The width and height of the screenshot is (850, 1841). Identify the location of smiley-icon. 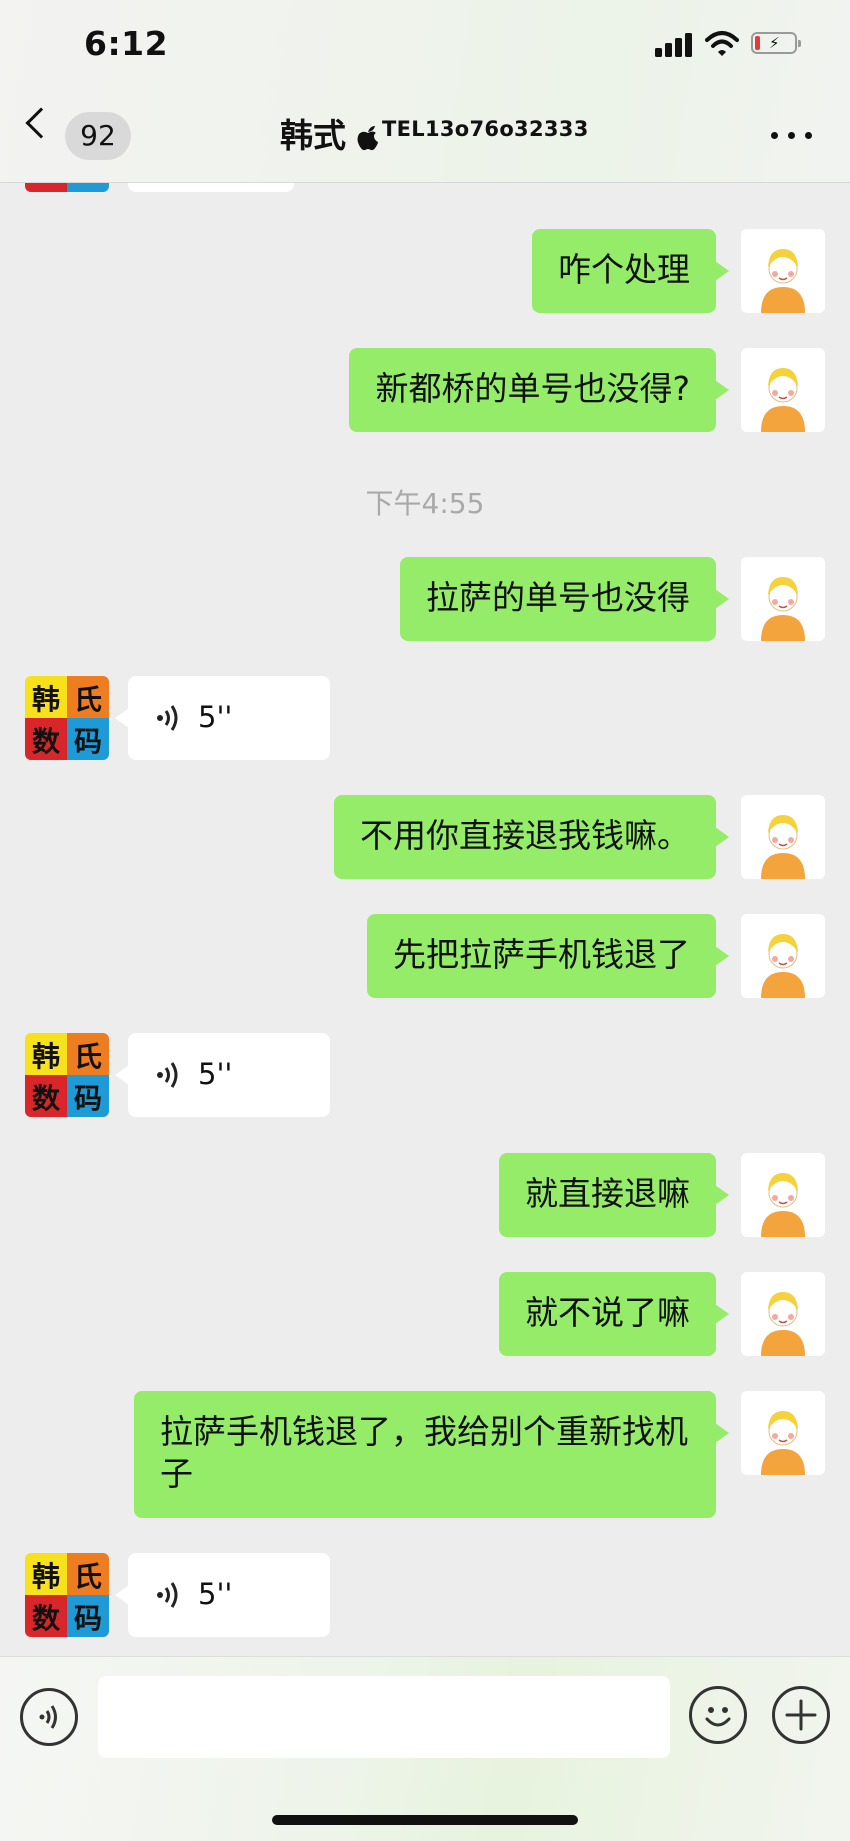
(718, 1717).